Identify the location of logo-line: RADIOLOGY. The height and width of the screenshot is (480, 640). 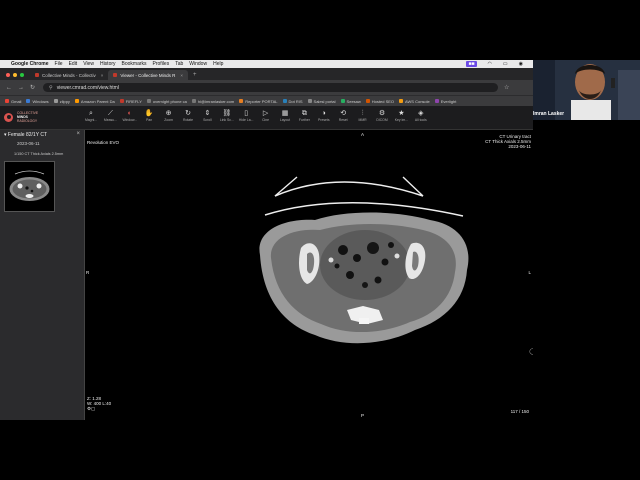
(27, 121).